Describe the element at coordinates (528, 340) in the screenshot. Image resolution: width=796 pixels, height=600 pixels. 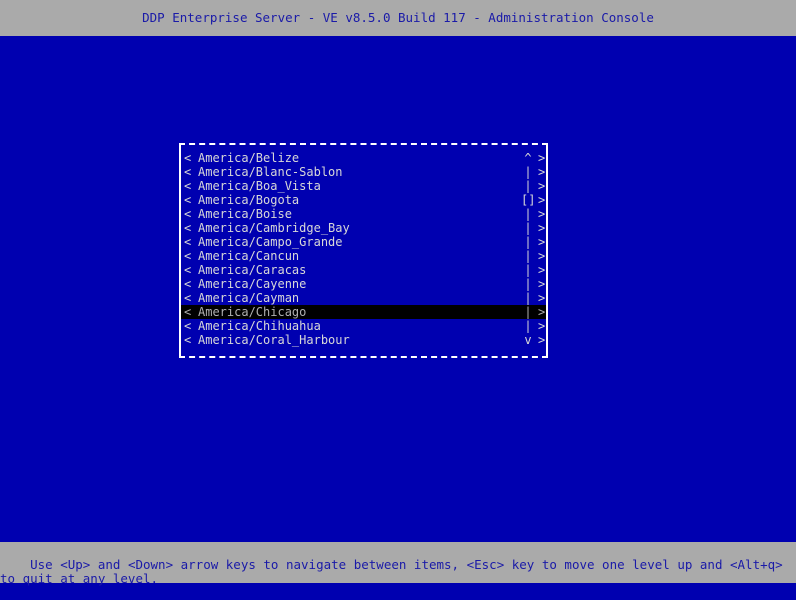
I see `scrollbar-mark: v` at that location.